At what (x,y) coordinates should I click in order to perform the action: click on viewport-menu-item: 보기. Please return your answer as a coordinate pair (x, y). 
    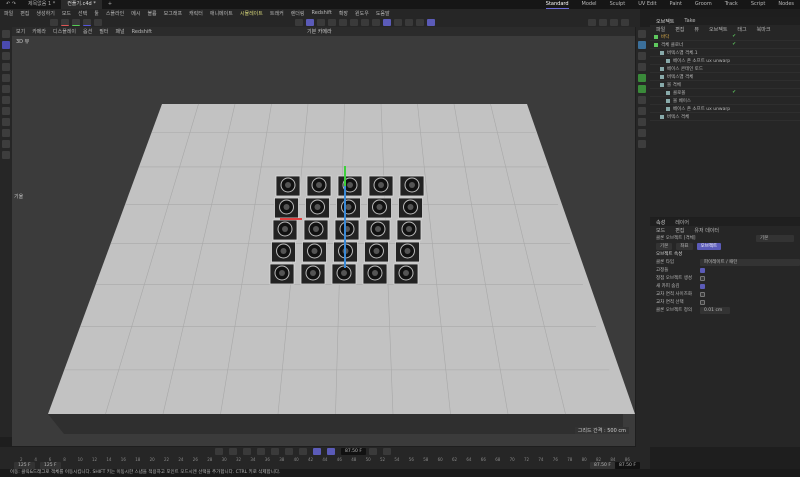
    Looking at the image, I should click on (20, 31).